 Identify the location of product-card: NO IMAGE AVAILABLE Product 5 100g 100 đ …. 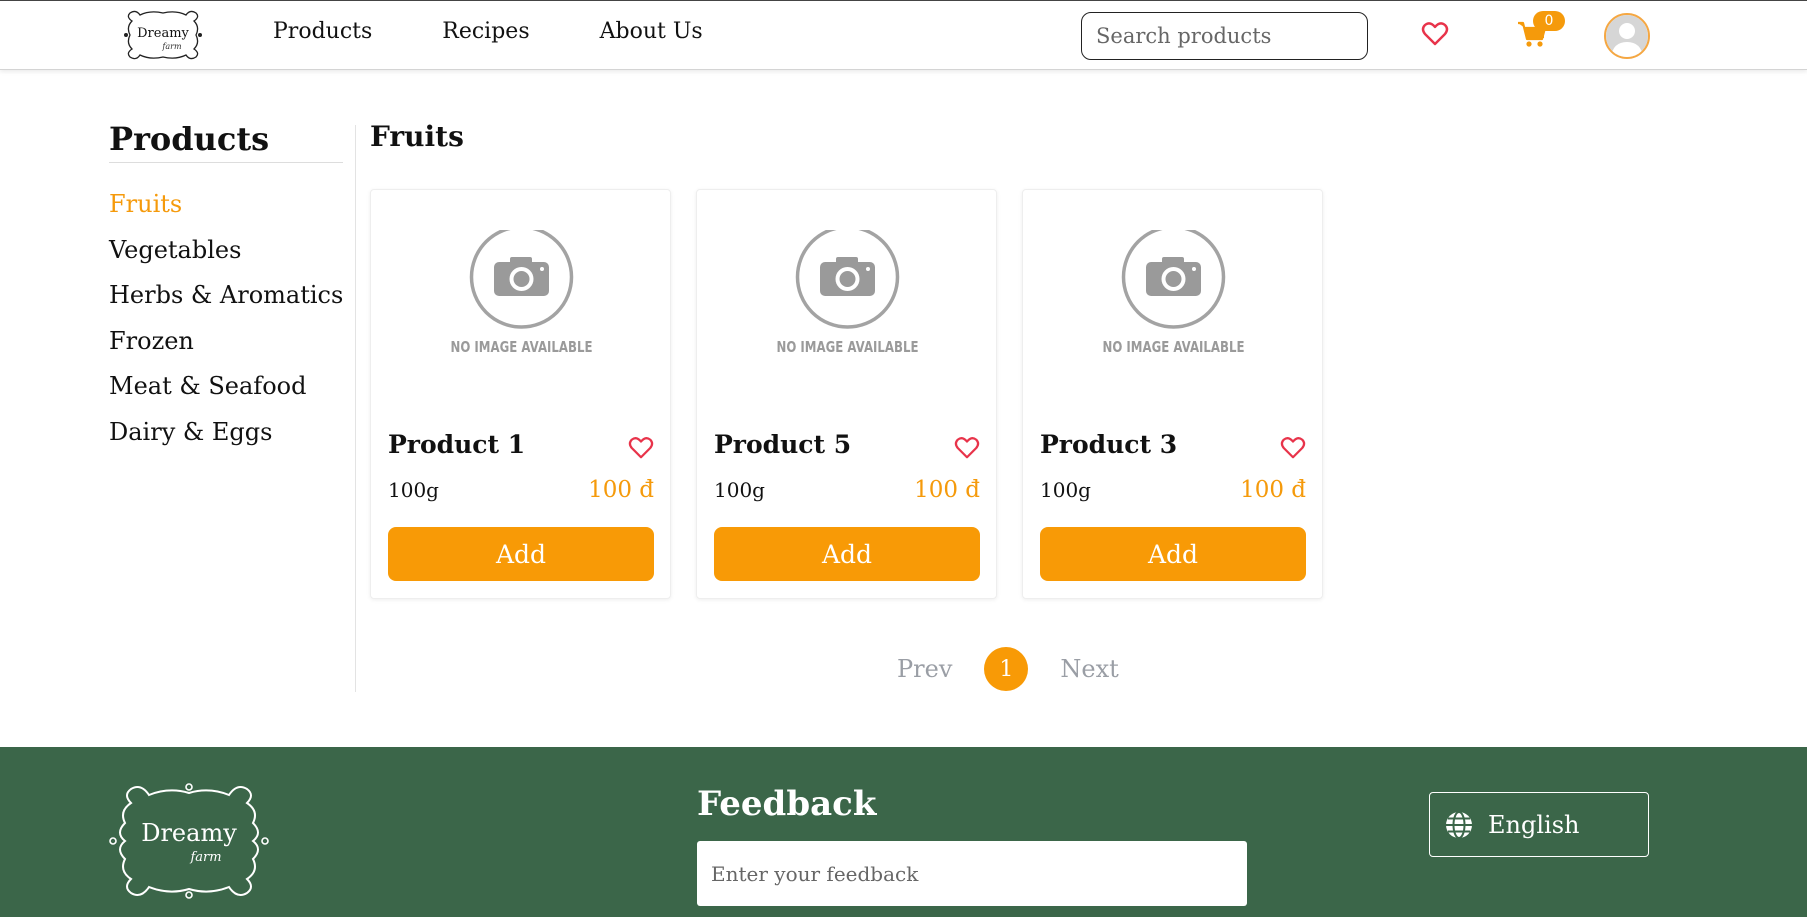
(846, 394).